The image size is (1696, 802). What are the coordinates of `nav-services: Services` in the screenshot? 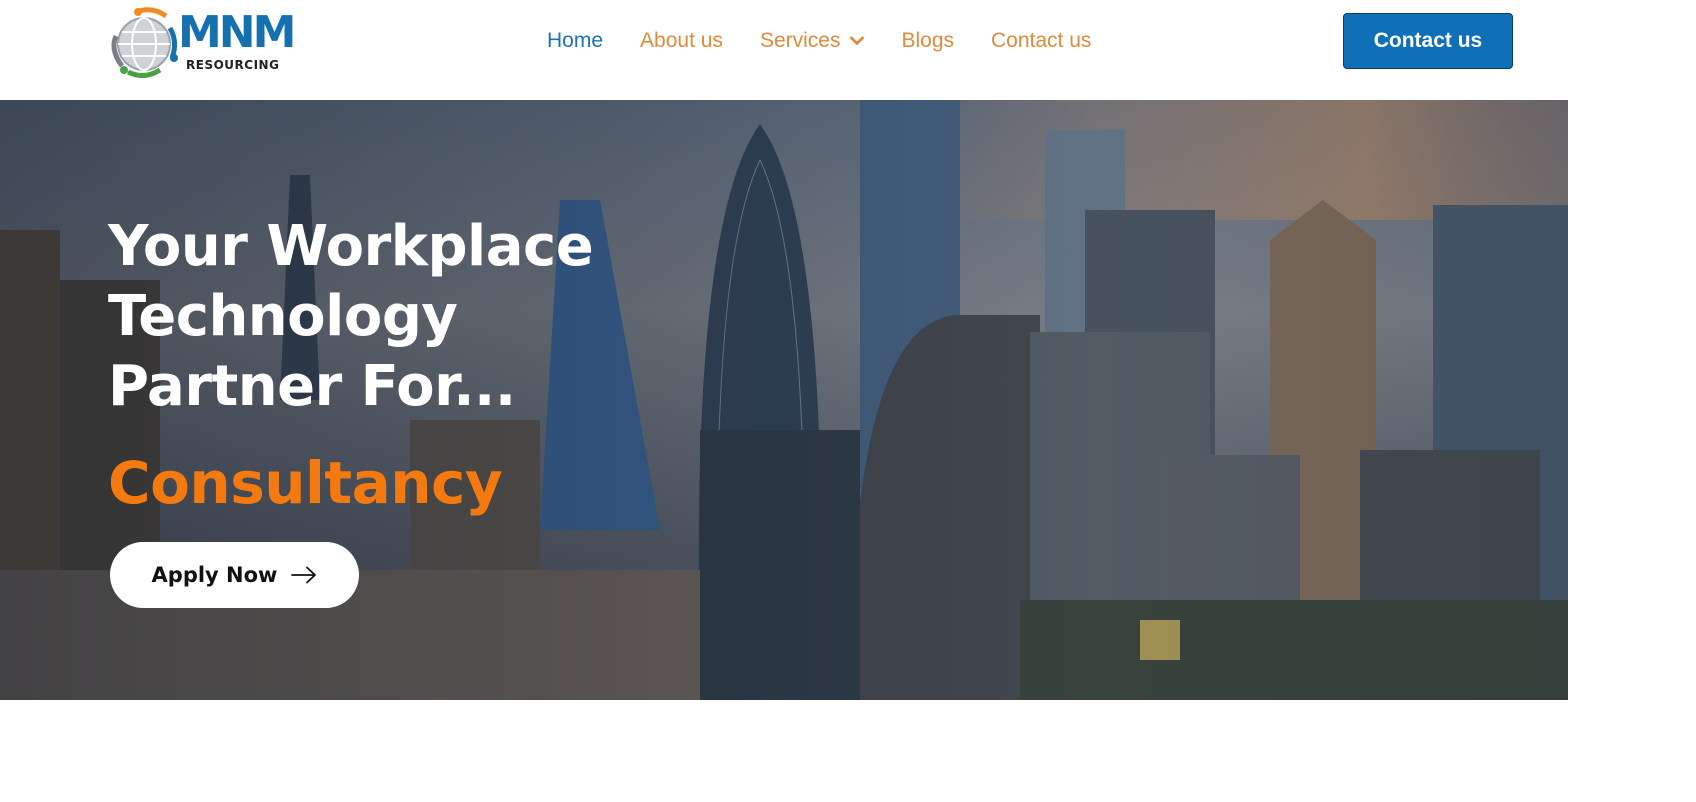 It's located at (812, 41).